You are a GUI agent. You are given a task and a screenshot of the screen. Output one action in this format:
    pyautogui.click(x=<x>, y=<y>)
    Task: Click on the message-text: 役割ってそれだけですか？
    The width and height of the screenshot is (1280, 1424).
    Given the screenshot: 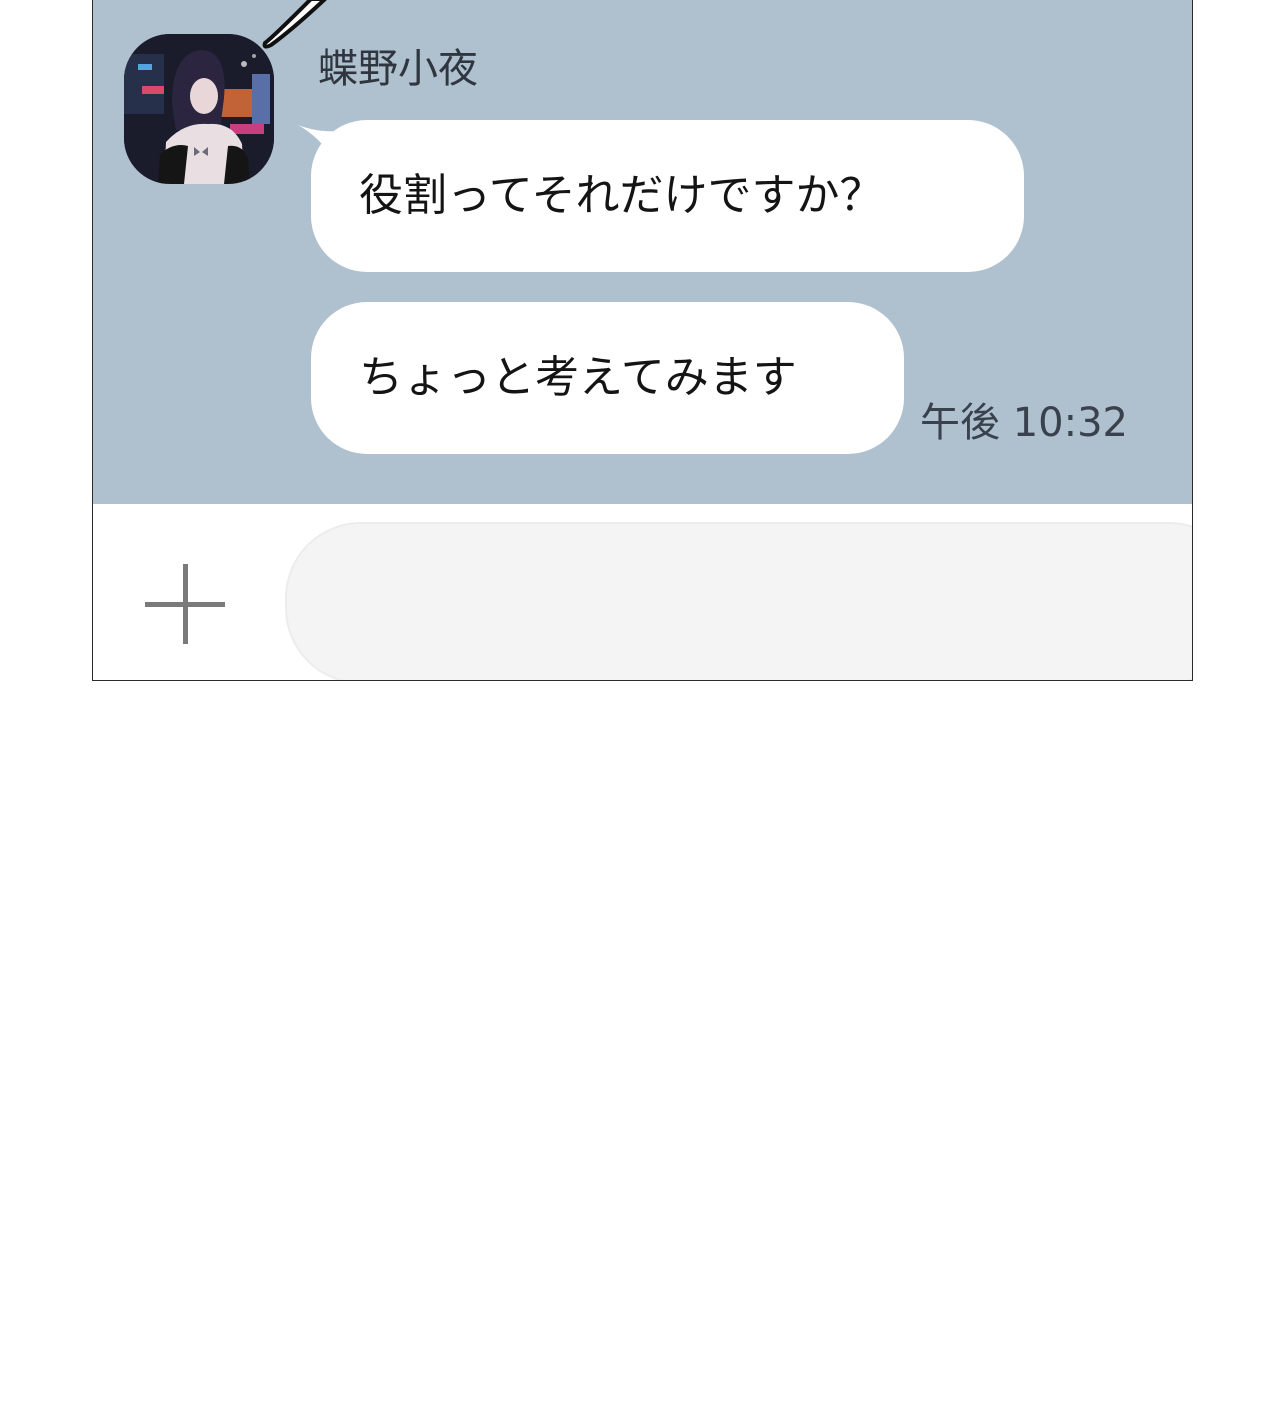 What is the action you would take?
    pyautogui.click(x=621, y=195)
    